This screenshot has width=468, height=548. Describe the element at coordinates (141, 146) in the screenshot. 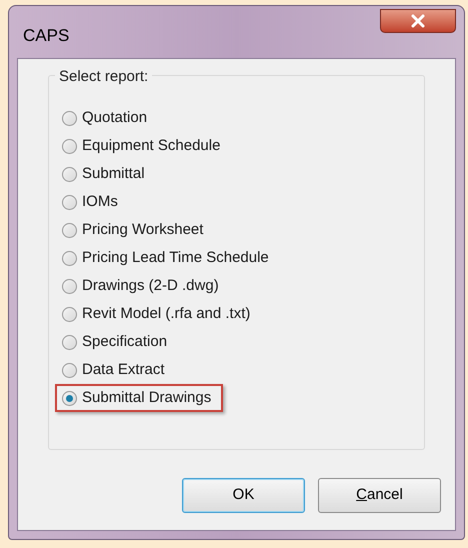

I see `radio-option: Equipment Schedule` at that location.